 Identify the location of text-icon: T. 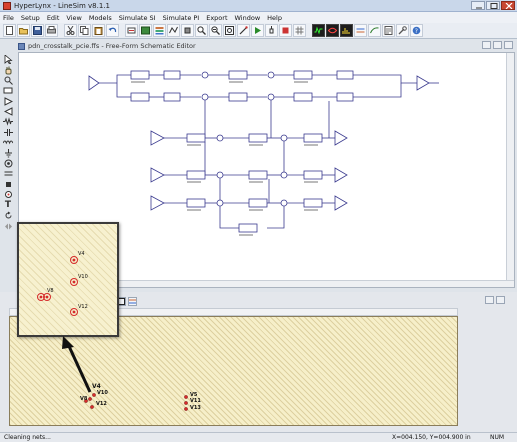
(8, 205).